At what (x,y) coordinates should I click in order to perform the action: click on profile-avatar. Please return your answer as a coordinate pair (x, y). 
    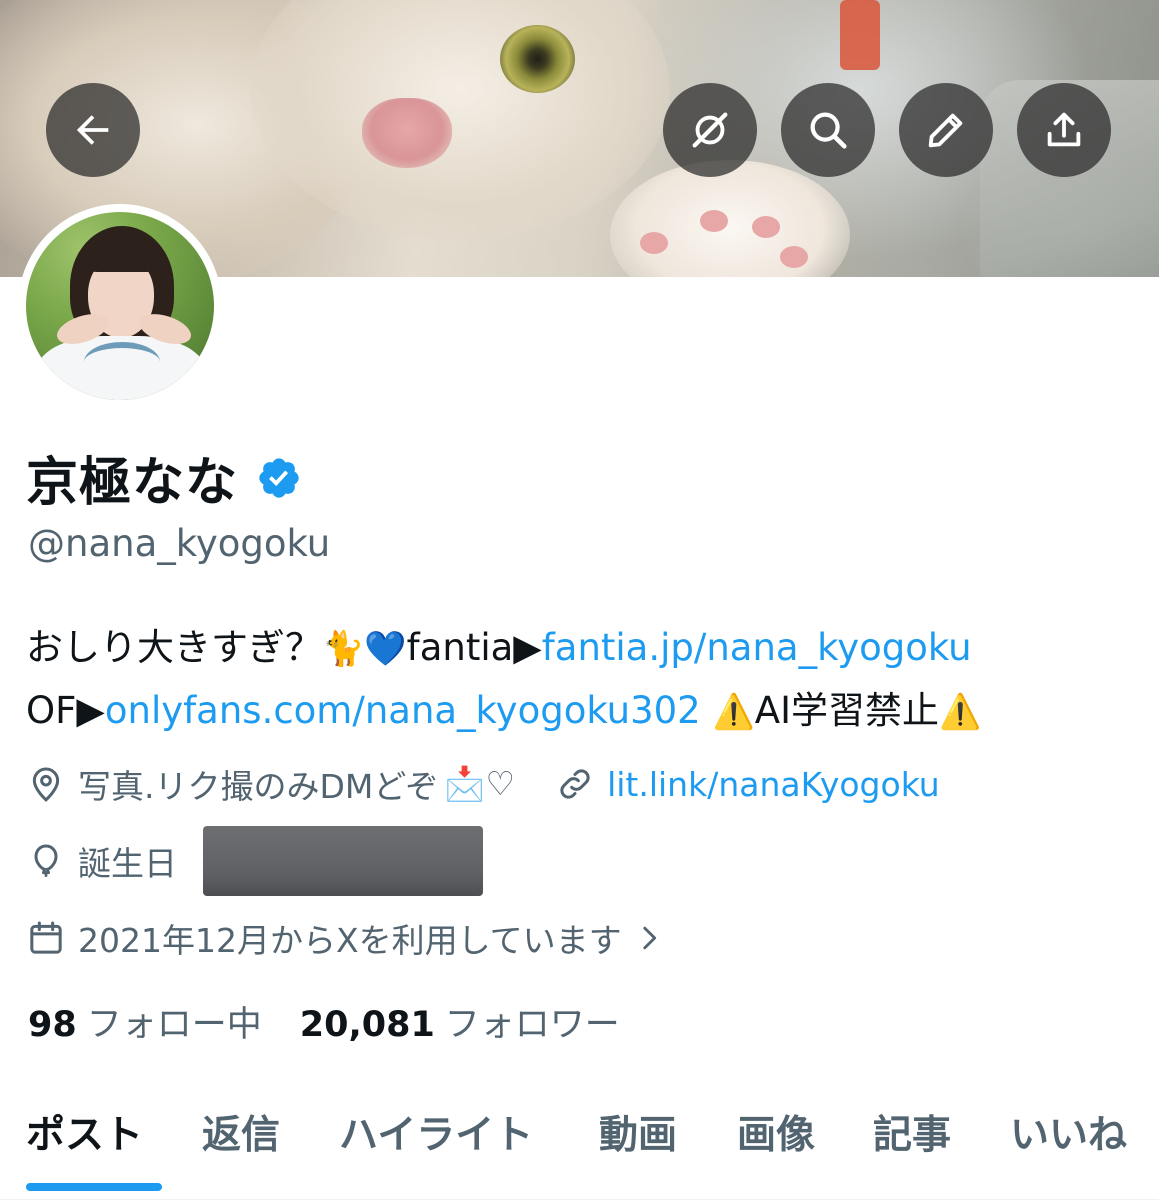
    Looking at the image, I should click on (120, 306).